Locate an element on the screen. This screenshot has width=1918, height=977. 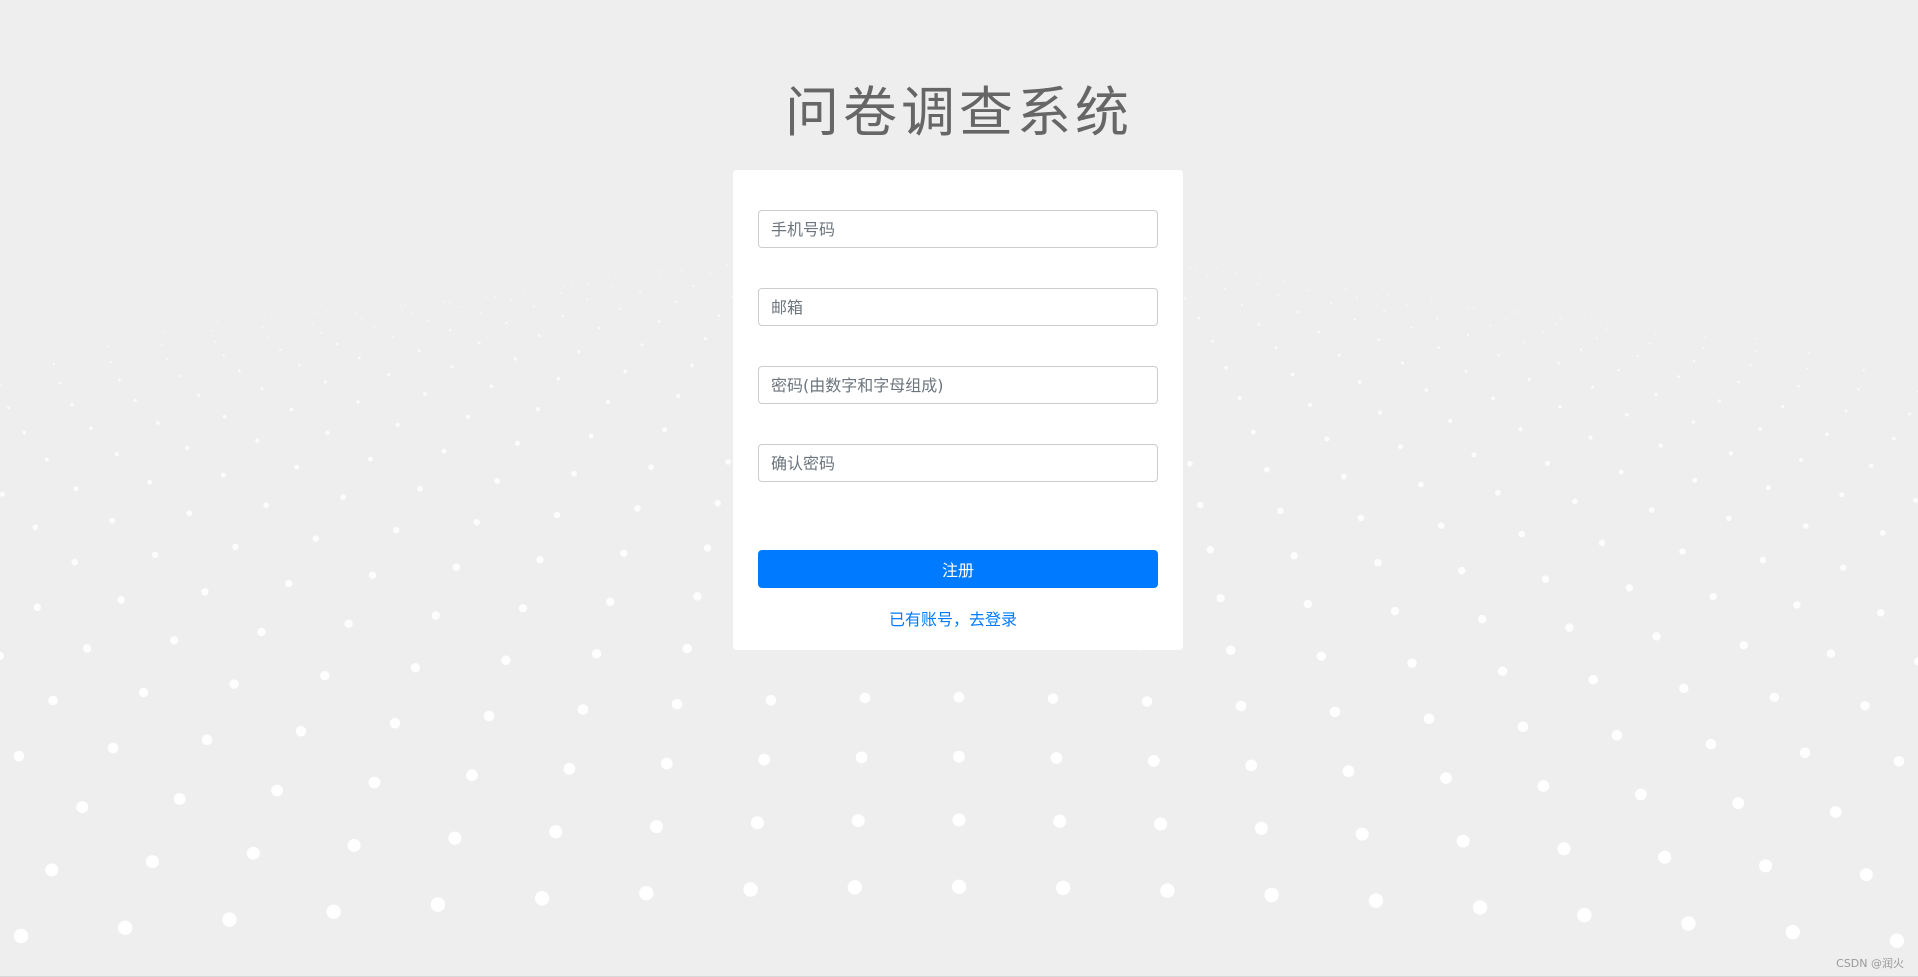
confirm-password-input is located at coordinates (958, 463).